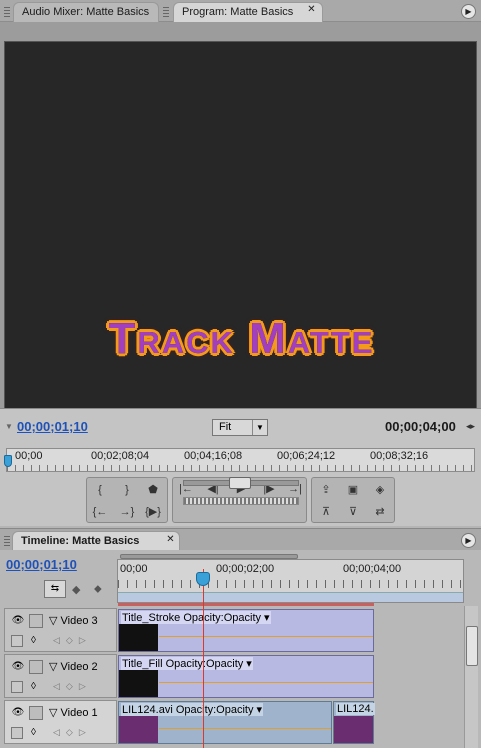  Describe the element at coordinates (399, 456) in the screenshot. I see `ruler-label: 00;08;32;16` at that location.